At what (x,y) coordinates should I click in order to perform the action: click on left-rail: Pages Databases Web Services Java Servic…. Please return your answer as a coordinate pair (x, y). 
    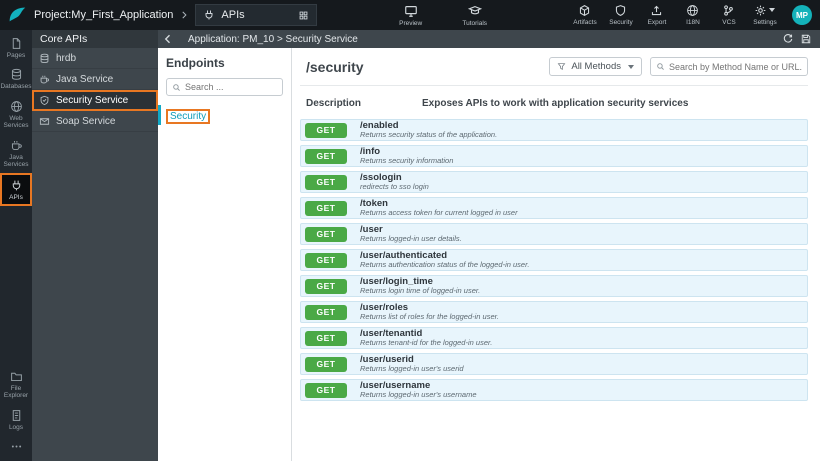
    Looking at the image, I should click on (16, 245).